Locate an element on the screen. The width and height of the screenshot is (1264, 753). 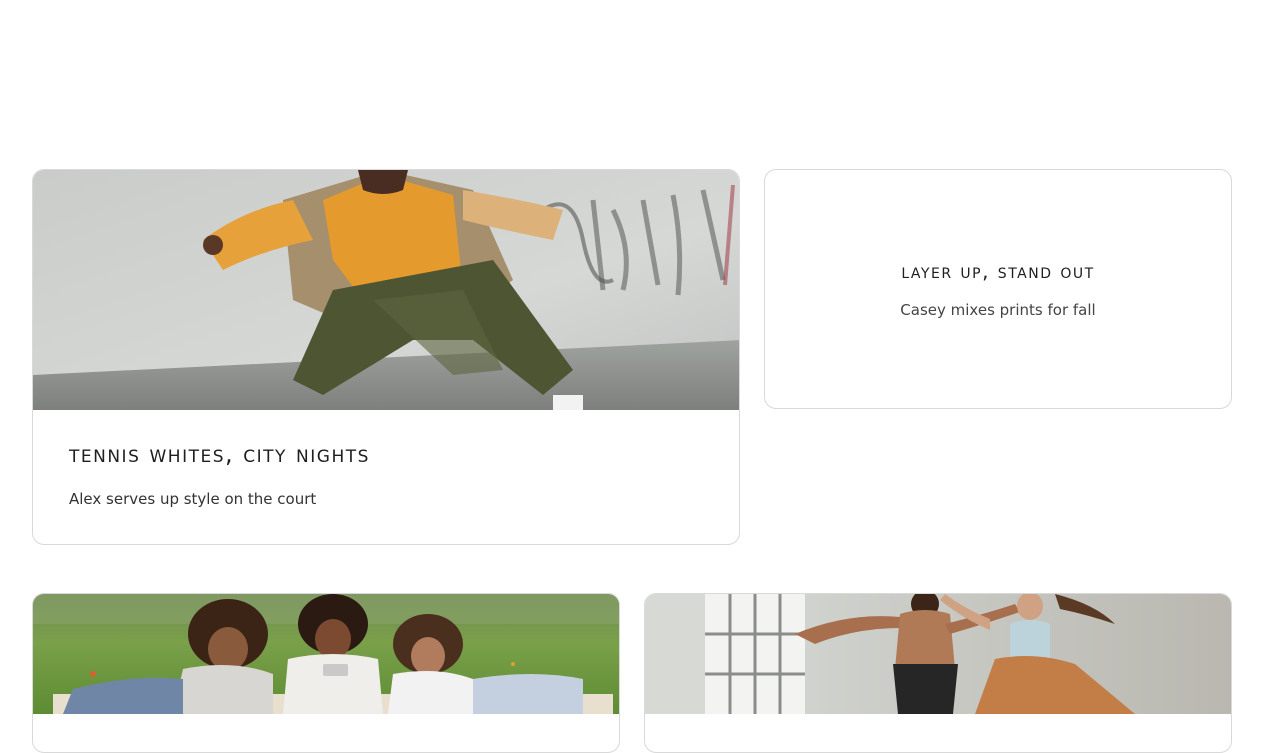
card-title: Tennis Whites, City Nights is located at coordinates (386, 454).